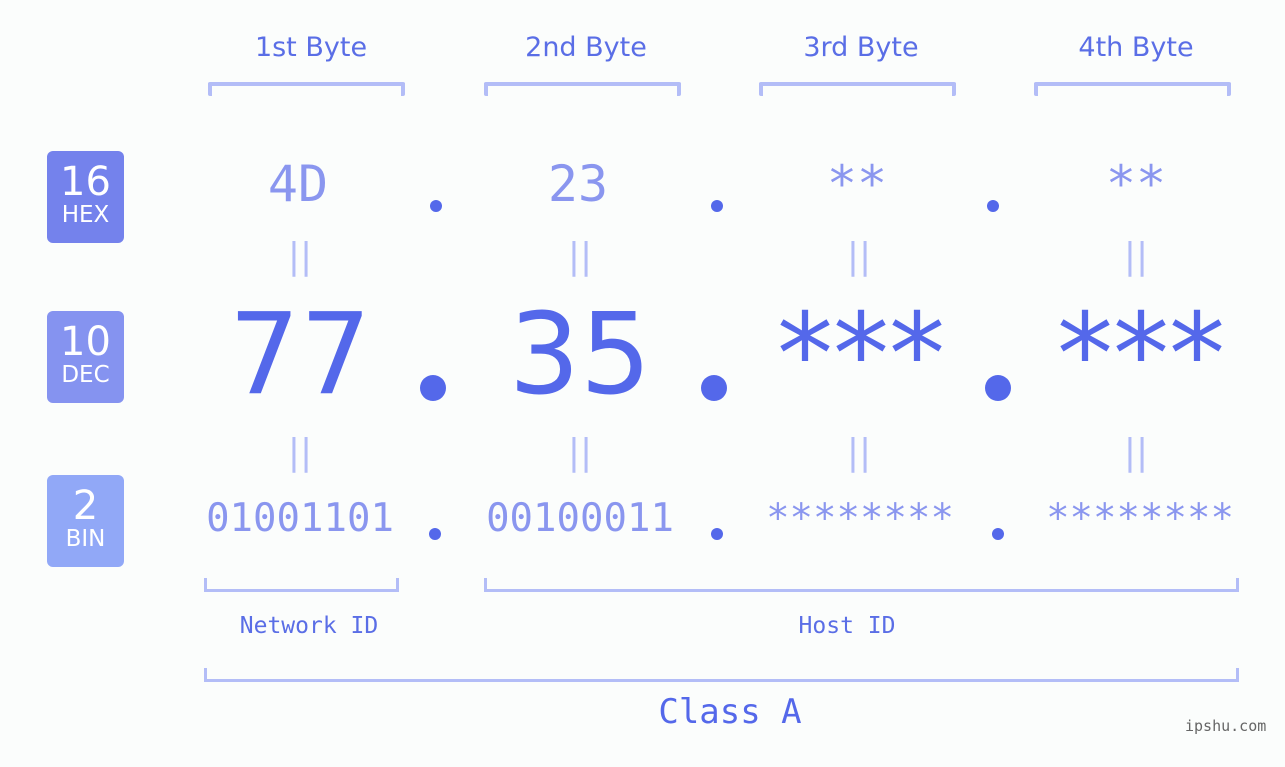 The image size is (1285, 767). What do you see at coordinates (1136, 184) in the screenshot?
I see `hex-byte-4: **` at bounding box center [1136, 184].